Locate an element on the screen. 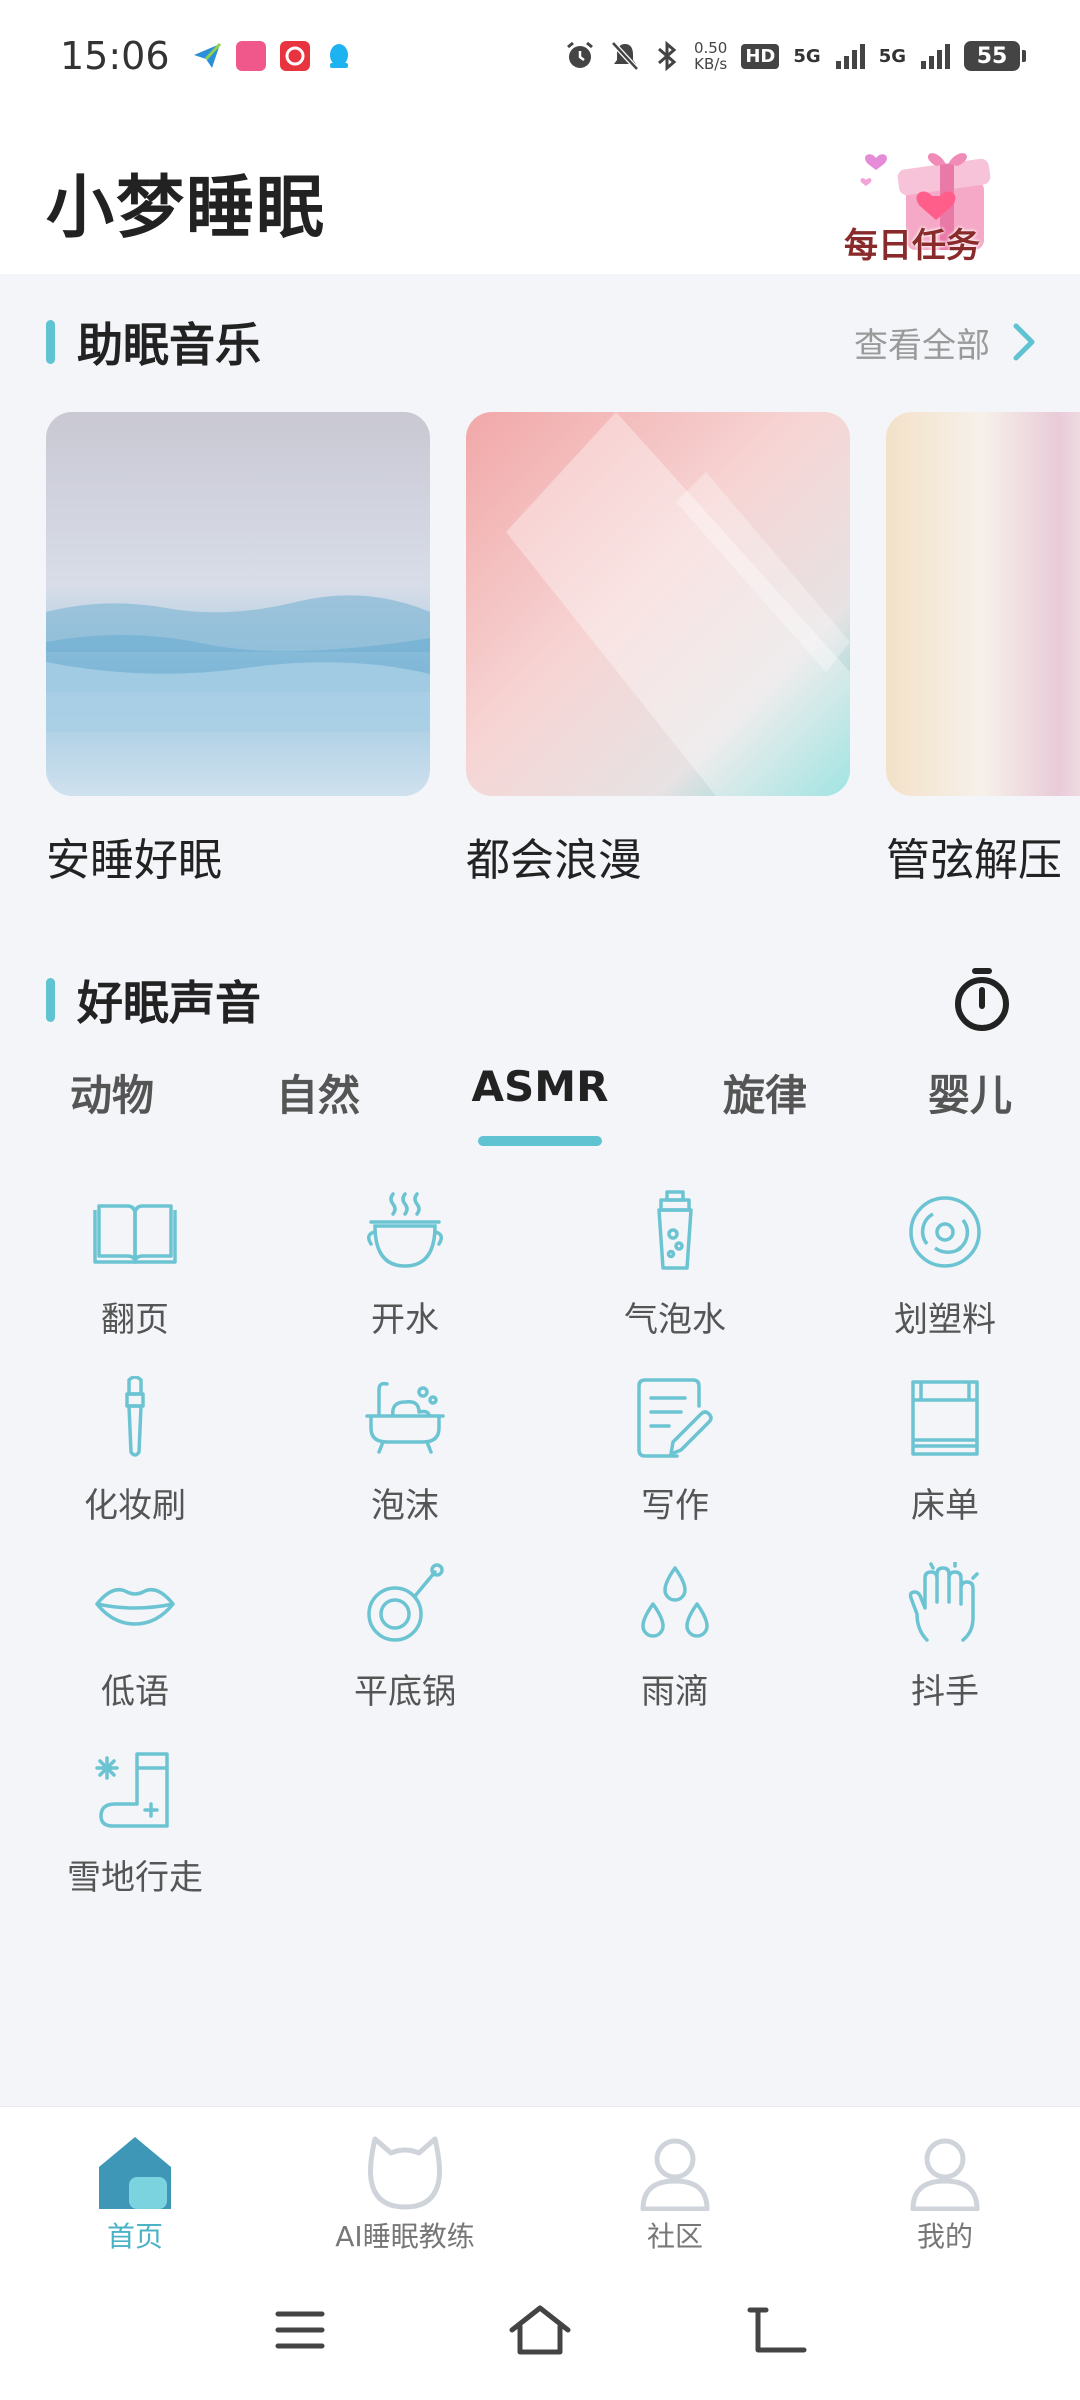 The height and width of the screenshot is (2400, 1080). sound-section-title: 好眠声音 is located at coordinates (169, 1003).